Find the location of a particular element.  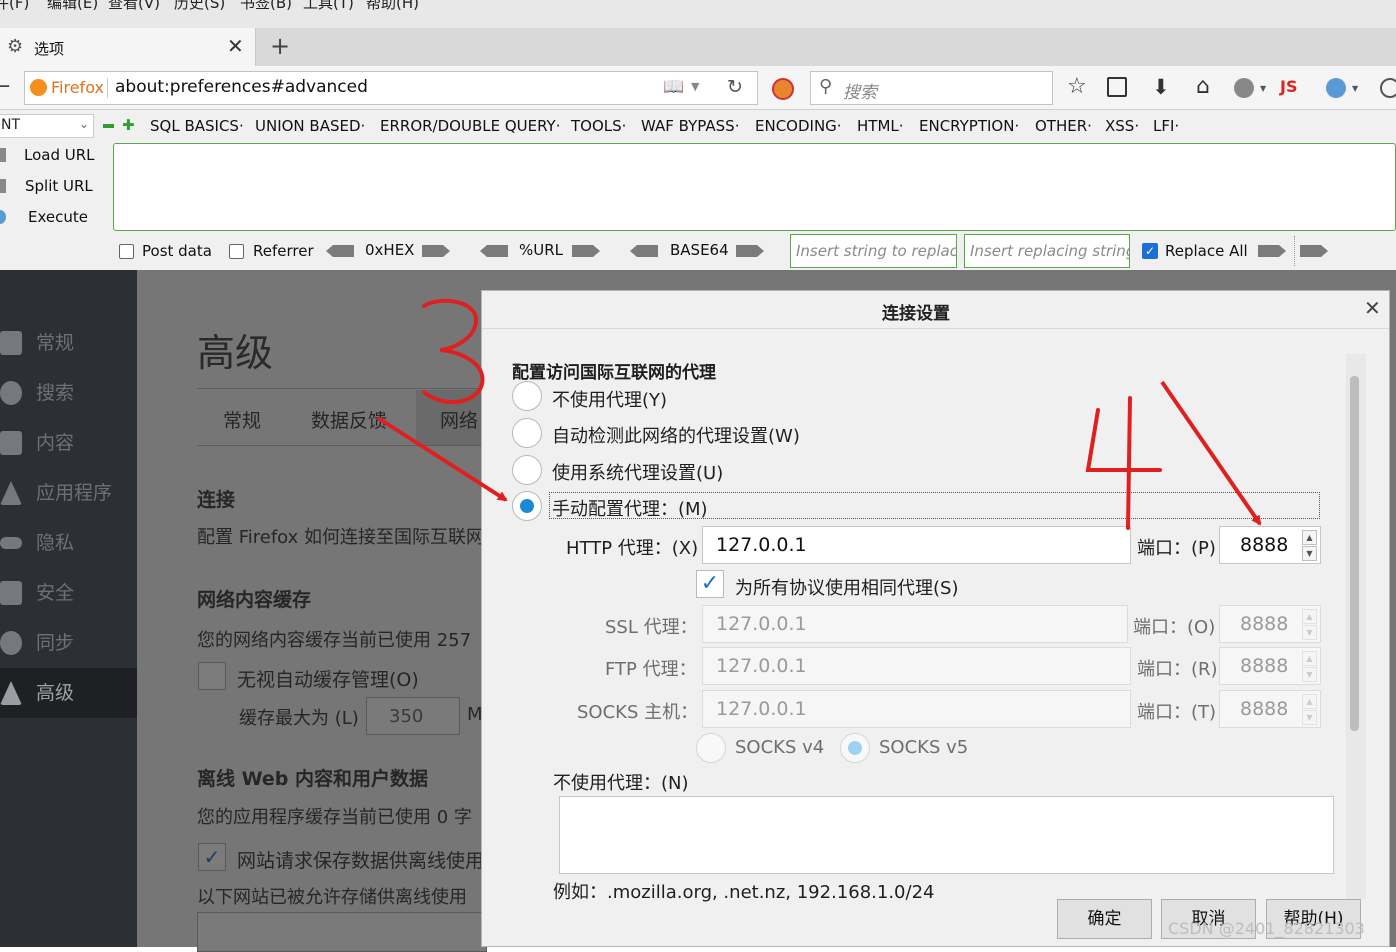

annotation-four-glyph is located at coordinates (1123, 463).